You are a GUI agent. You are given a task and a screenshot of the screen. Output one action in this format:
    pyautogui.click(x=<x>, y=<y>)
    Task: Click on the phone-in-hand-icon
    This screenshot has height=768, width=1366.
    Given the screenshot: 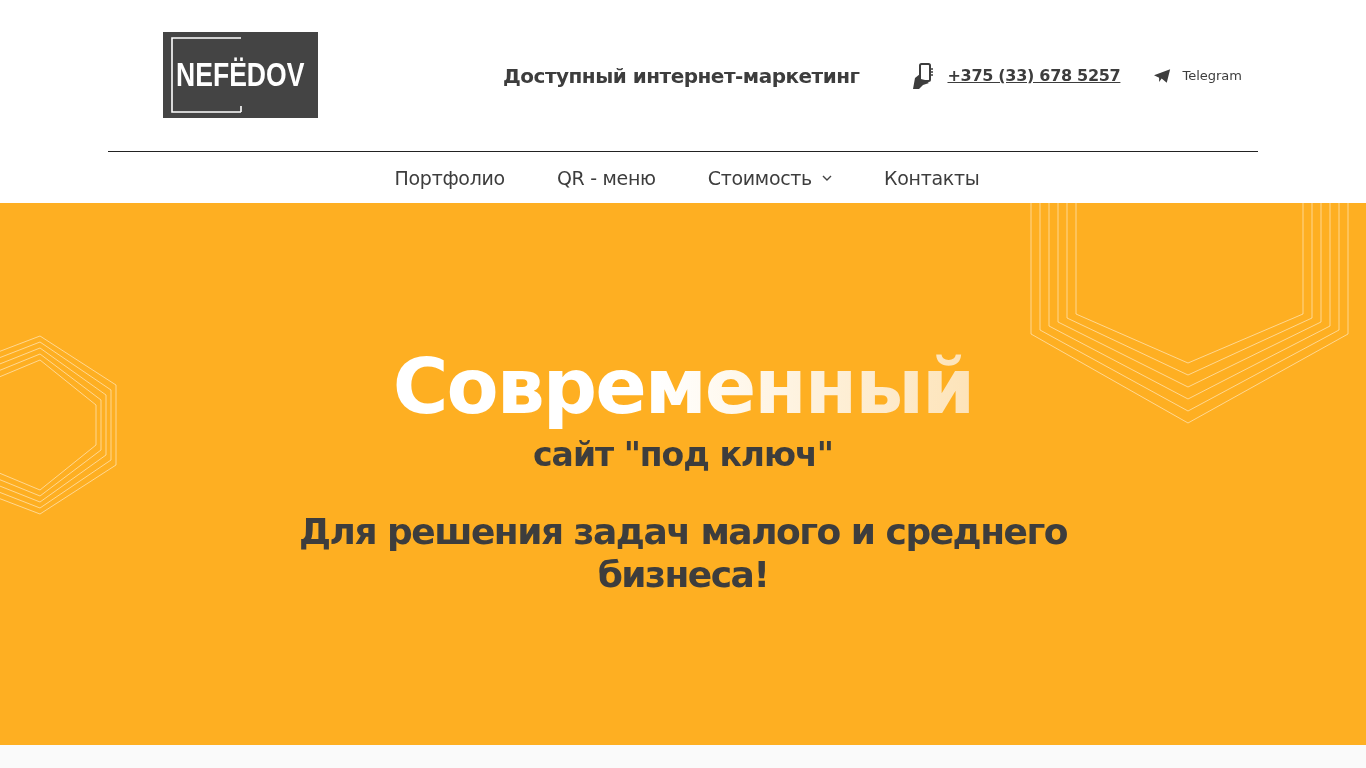 What is the action you would take?
    pyautogui.click(x=923, y=75)
    